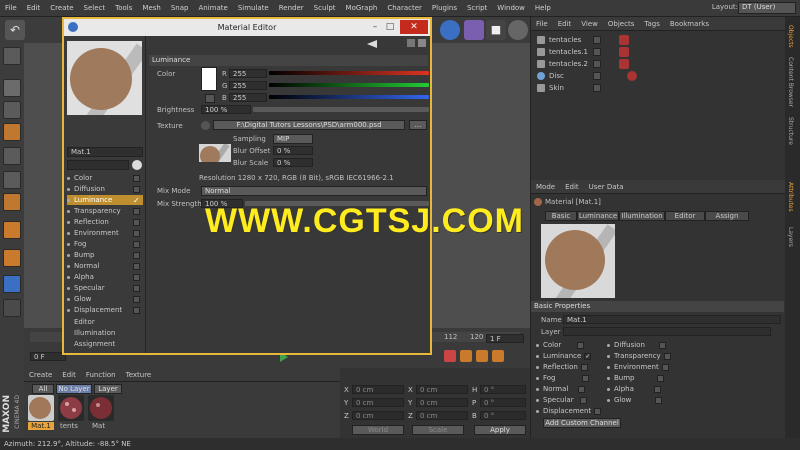 This screenshot has width=800, height=450. I want to click on channel-diffusion: Diffusion, so click(105, 189).